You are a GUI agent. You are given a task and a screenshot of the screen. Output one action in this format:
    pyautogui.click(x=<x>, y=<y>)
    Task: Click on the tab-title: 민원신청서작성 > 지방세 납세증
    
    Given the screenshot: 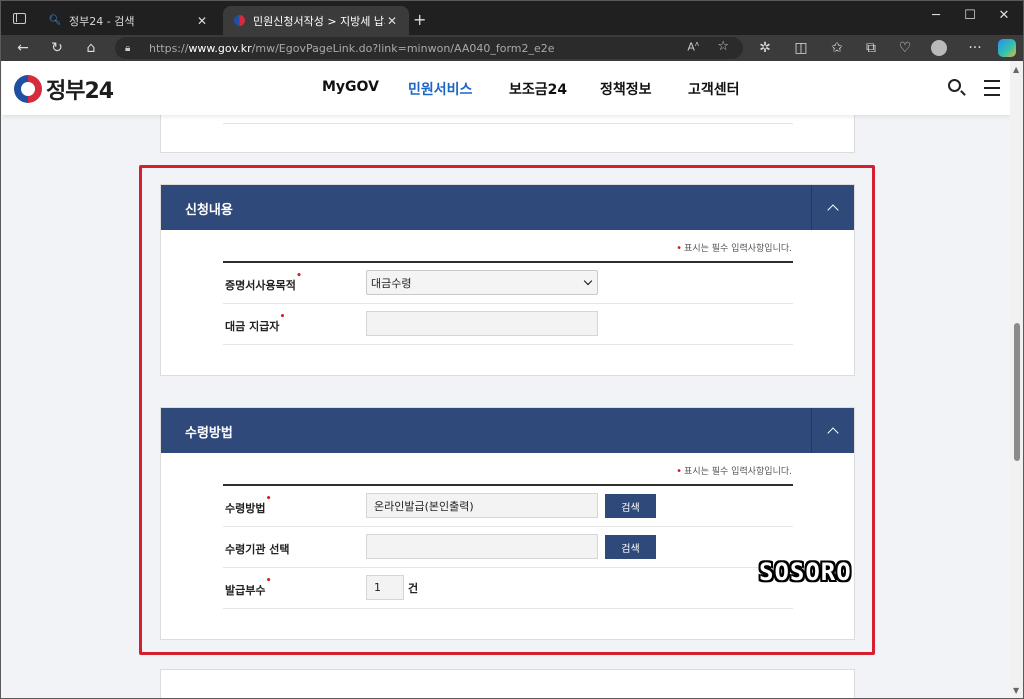 What is the action you would take?
    pyautogui.click(x=319, y=21)
    